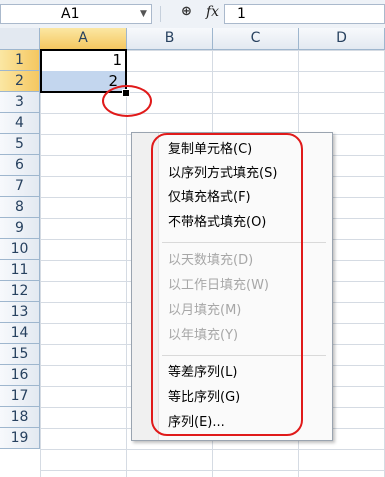 The height and width of the screenshot is (477, 385). Describe the element at coordinates (20, 417) in the screenshot. I see `row-header: 18` at that location.